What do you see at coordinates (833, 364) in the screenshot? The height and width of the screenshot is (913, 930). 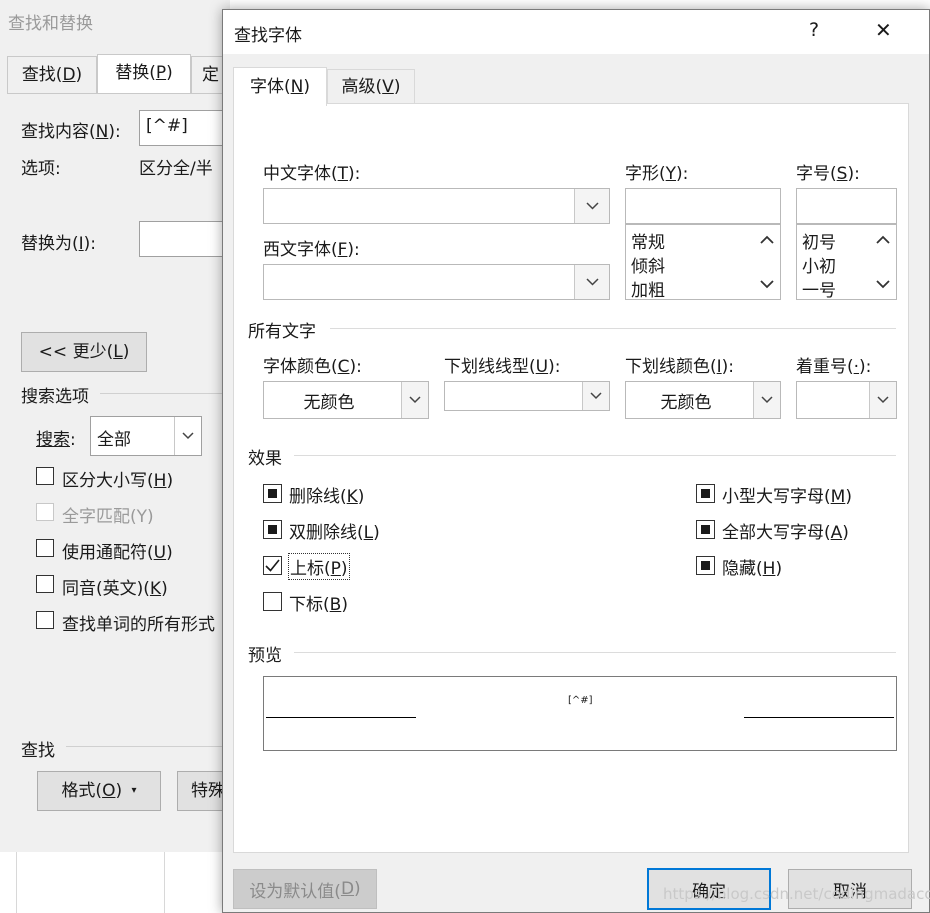 I see `emphasis-mark-label: 着重号(·):` at bounding box center [833, 364].